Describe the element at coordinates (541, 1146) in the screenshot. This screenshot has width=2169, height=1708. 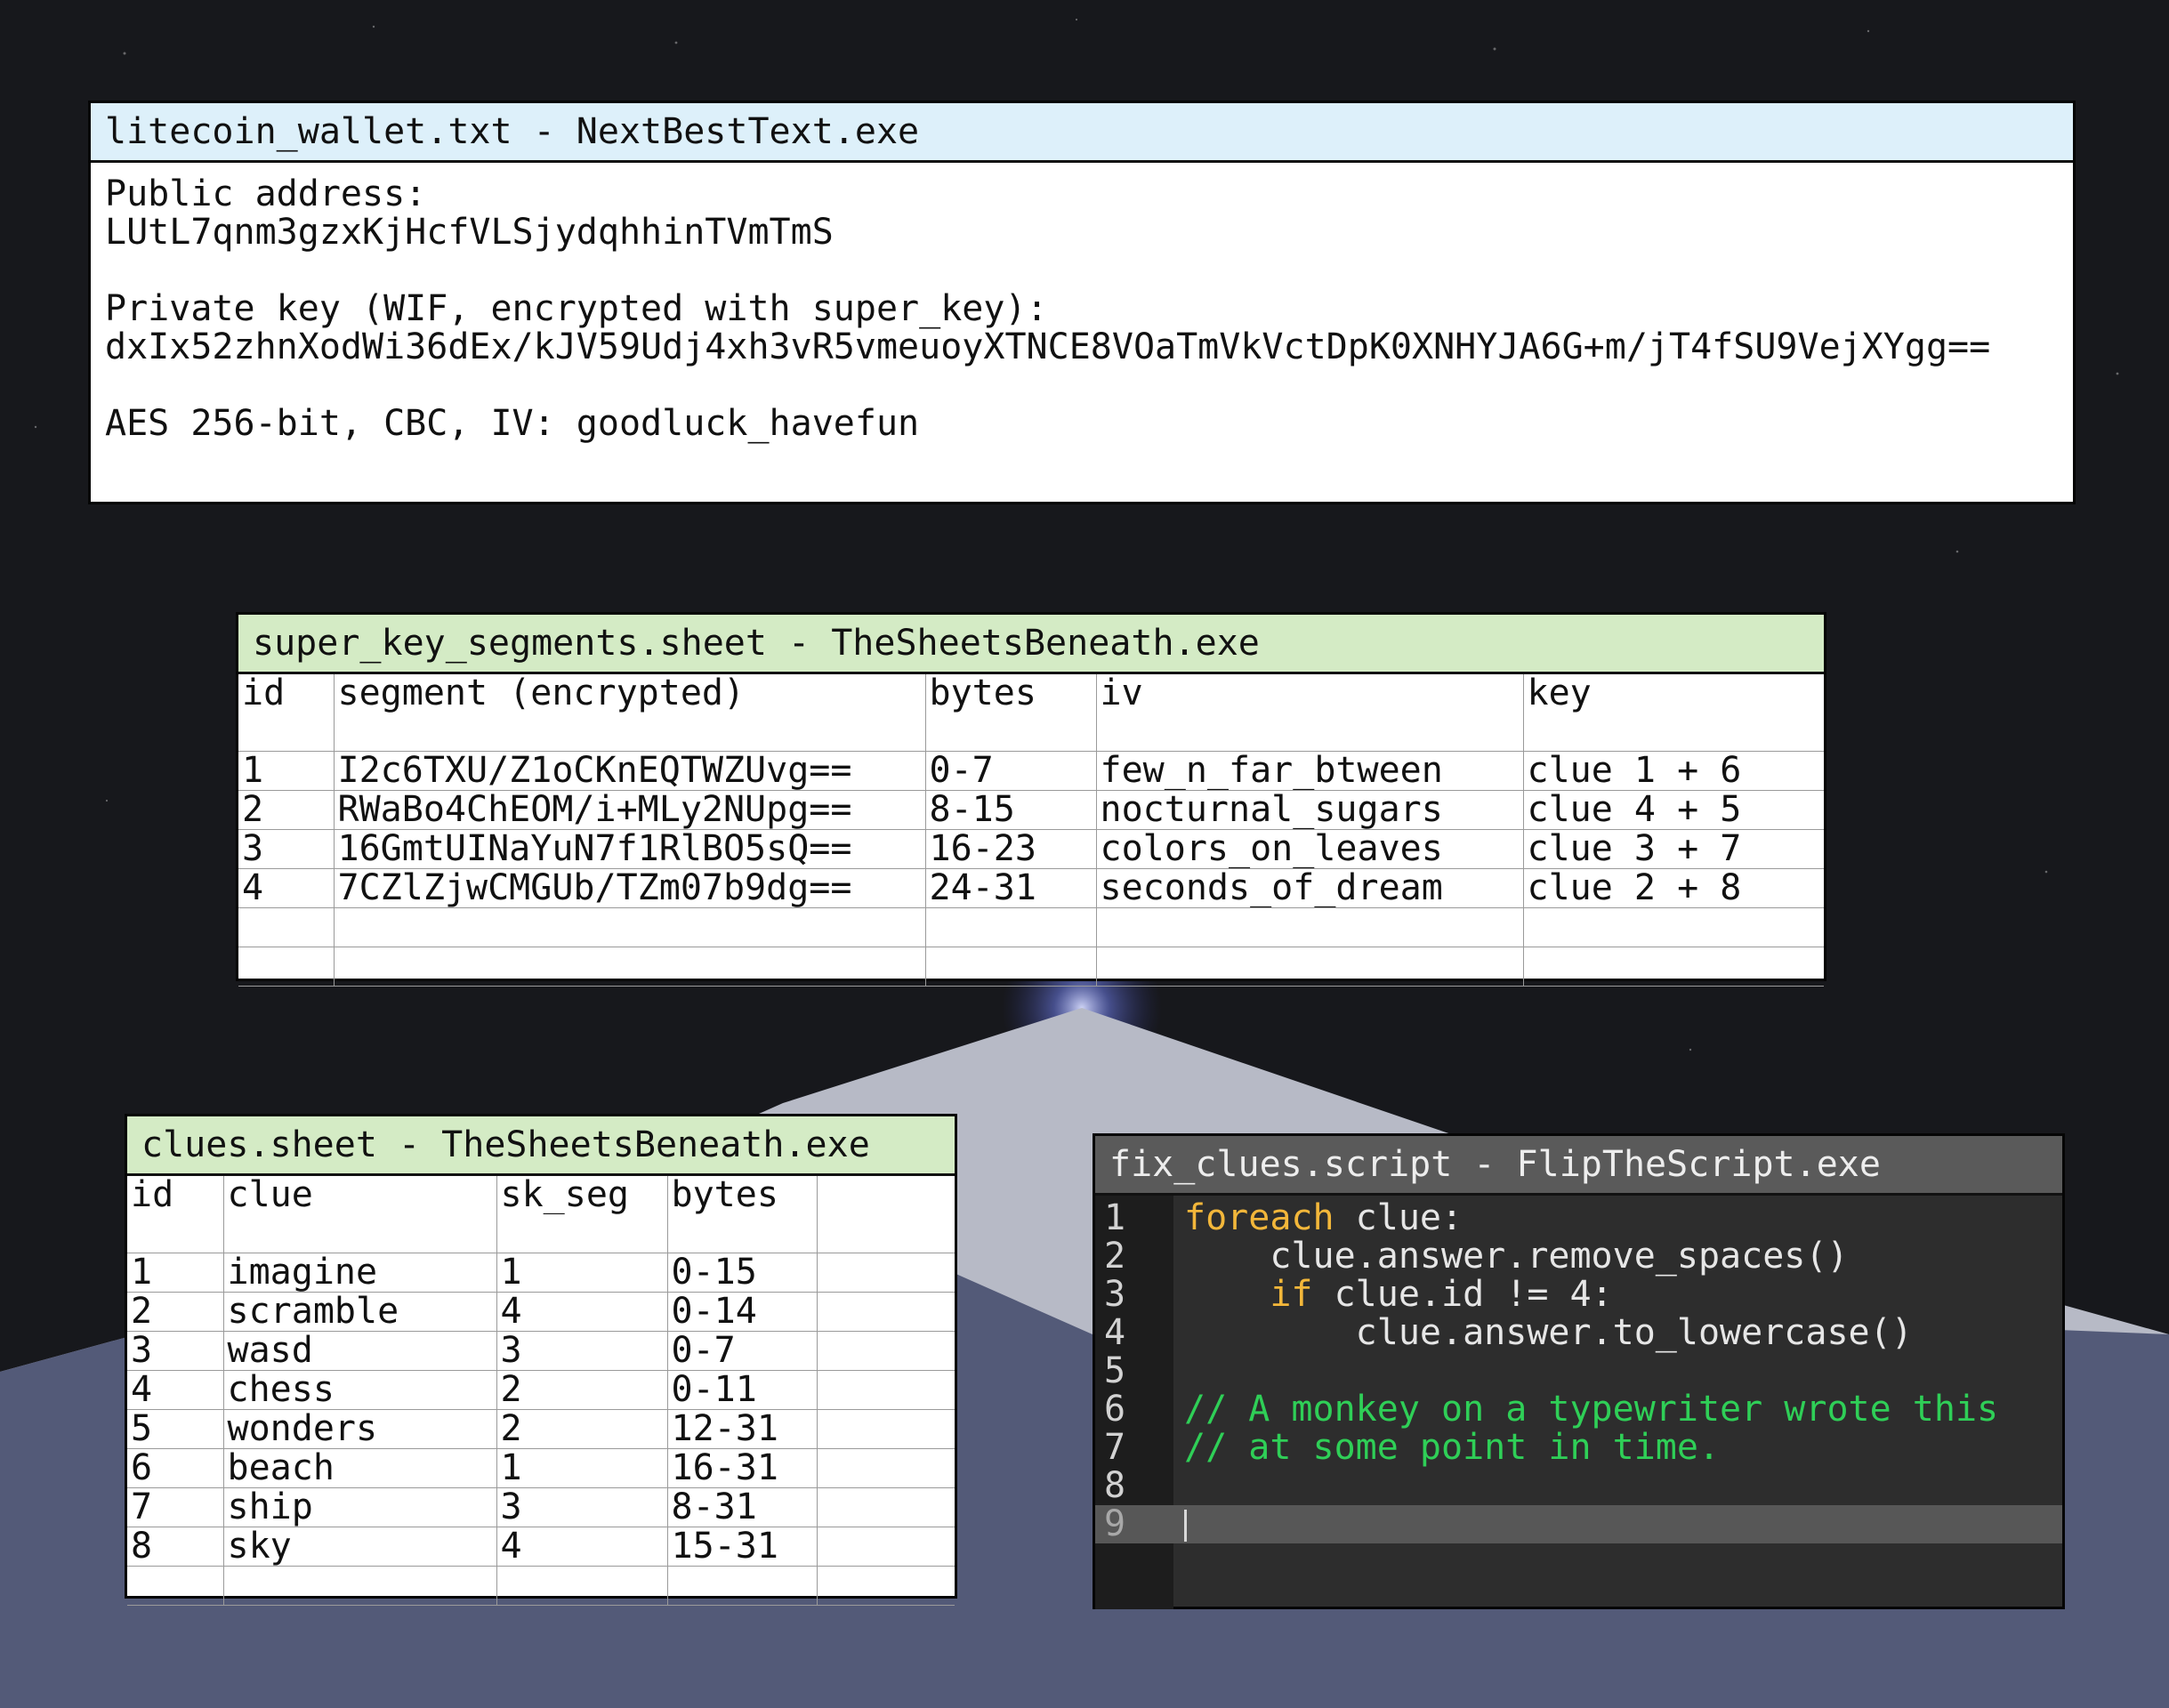
I see `window-title-bar: clues.sheet - TheSheetsBeneath.exe` at that location.